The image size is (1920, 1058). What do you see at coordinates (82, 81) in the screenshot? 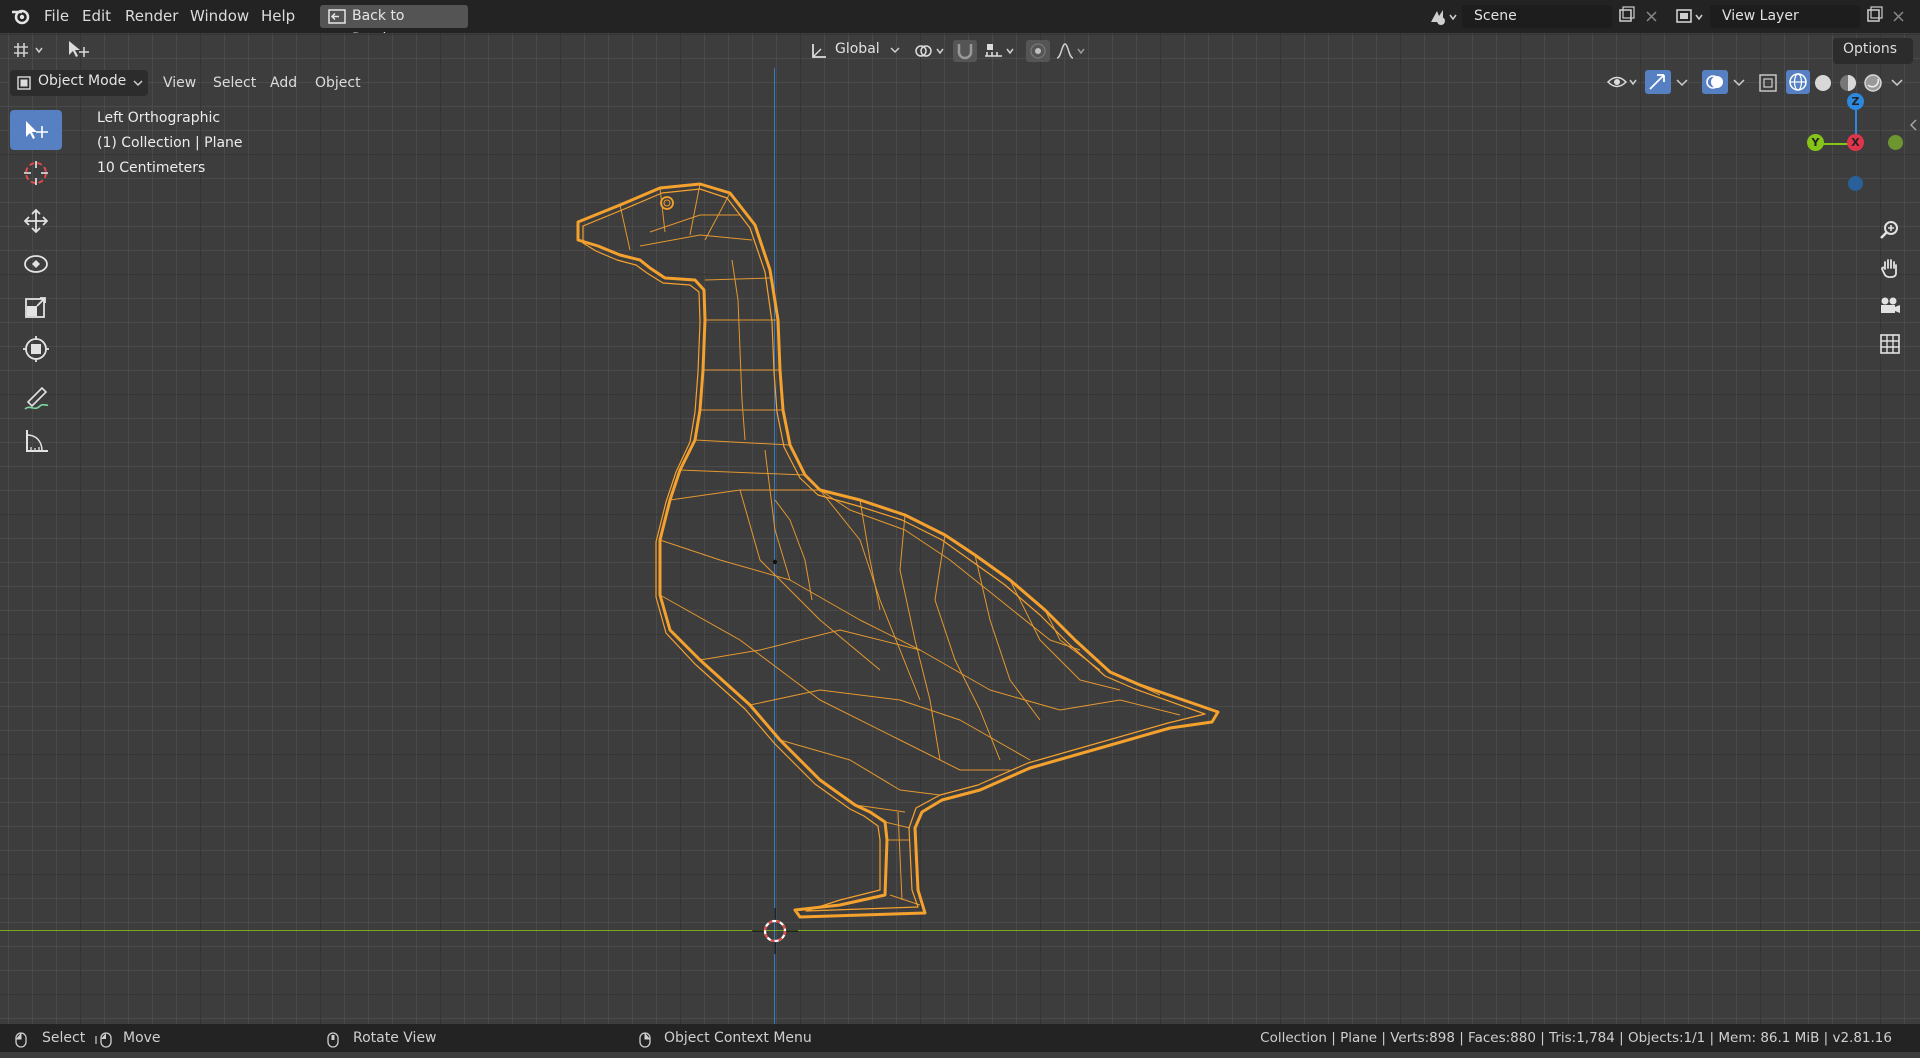
I see `object-mode-label: Object Mode` at bounding box center [82, 81].